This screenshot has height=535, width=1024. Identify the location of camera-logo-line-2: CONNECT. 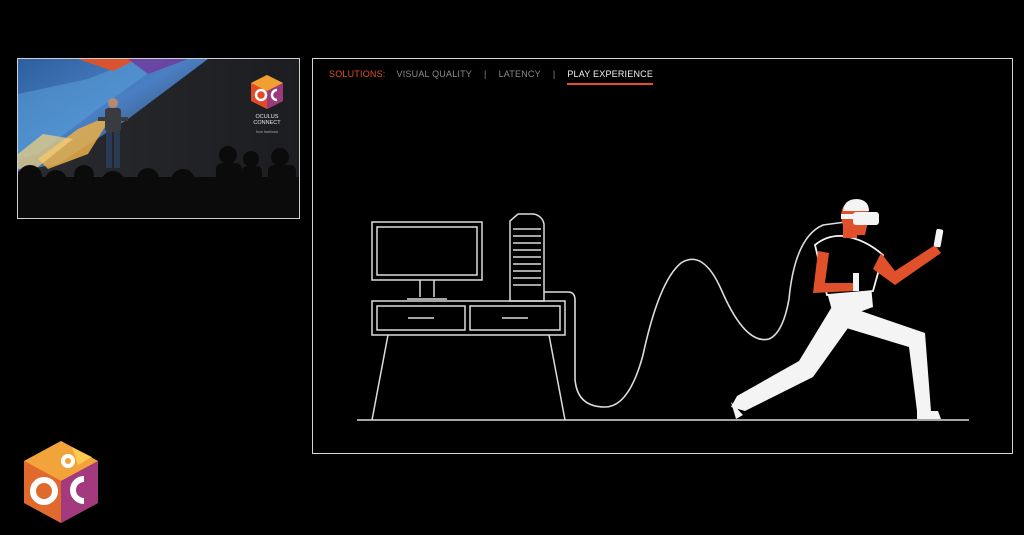
(267, 123).